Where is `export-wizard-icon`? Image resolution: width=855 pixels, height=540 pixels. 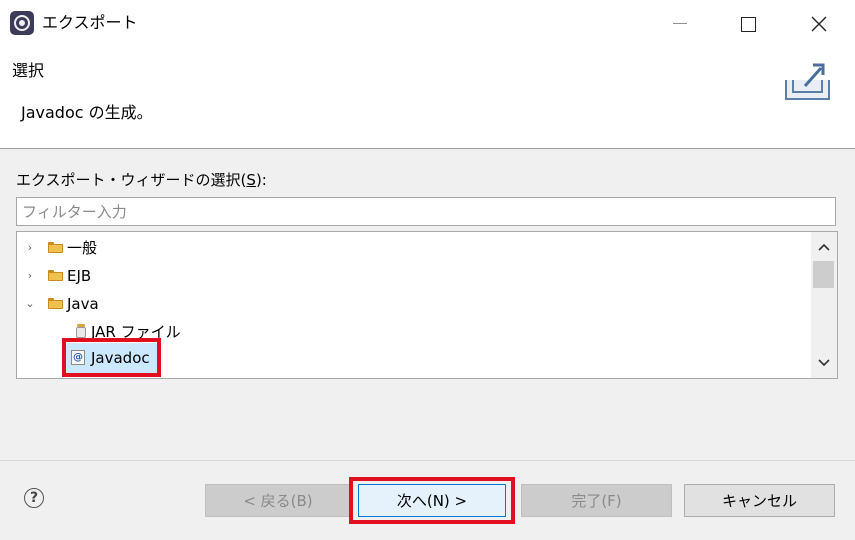
export-wizard-icon is located at coordinates (807, 81).